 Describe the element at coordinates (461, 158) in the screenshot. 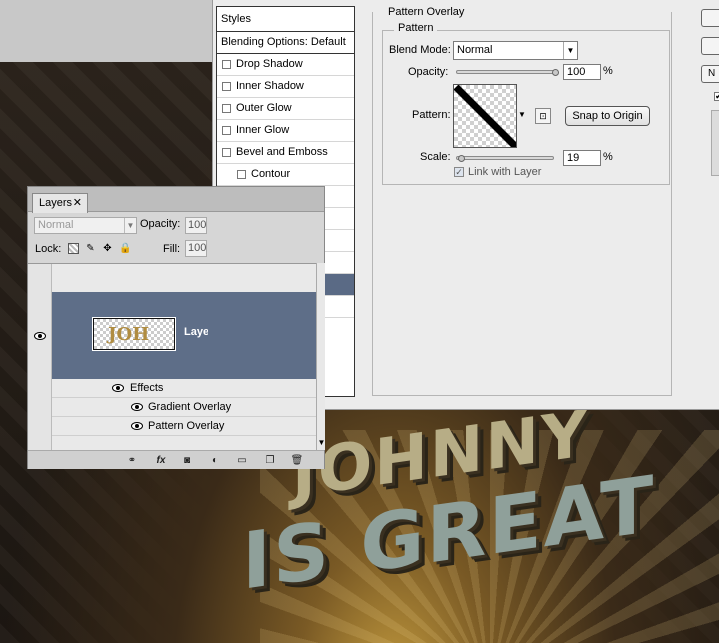

I see `scale-slider-thumb` at that location.